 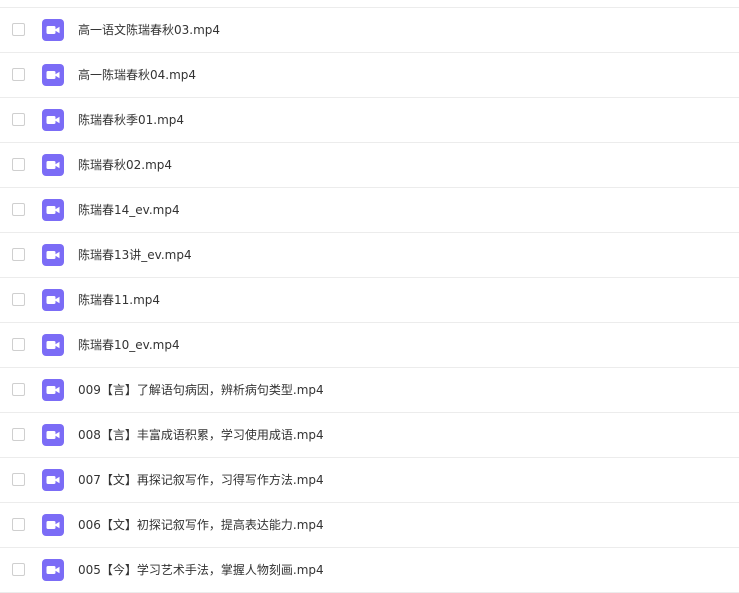 I want to click on file-row: 005【今】学习艺术手法，掌握人物刻画.mp4, so click(x=369, y=570).